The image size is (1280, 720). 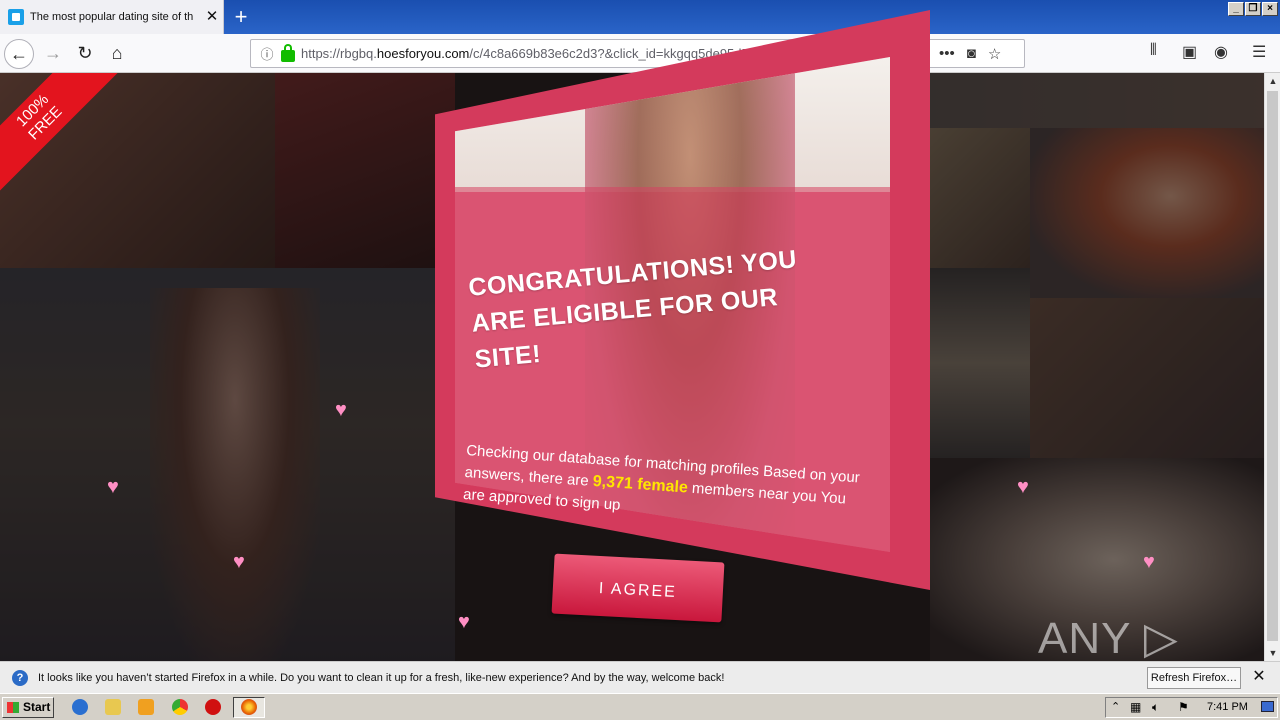 I want to click on start-button: Start, so click(x=28, y=707).